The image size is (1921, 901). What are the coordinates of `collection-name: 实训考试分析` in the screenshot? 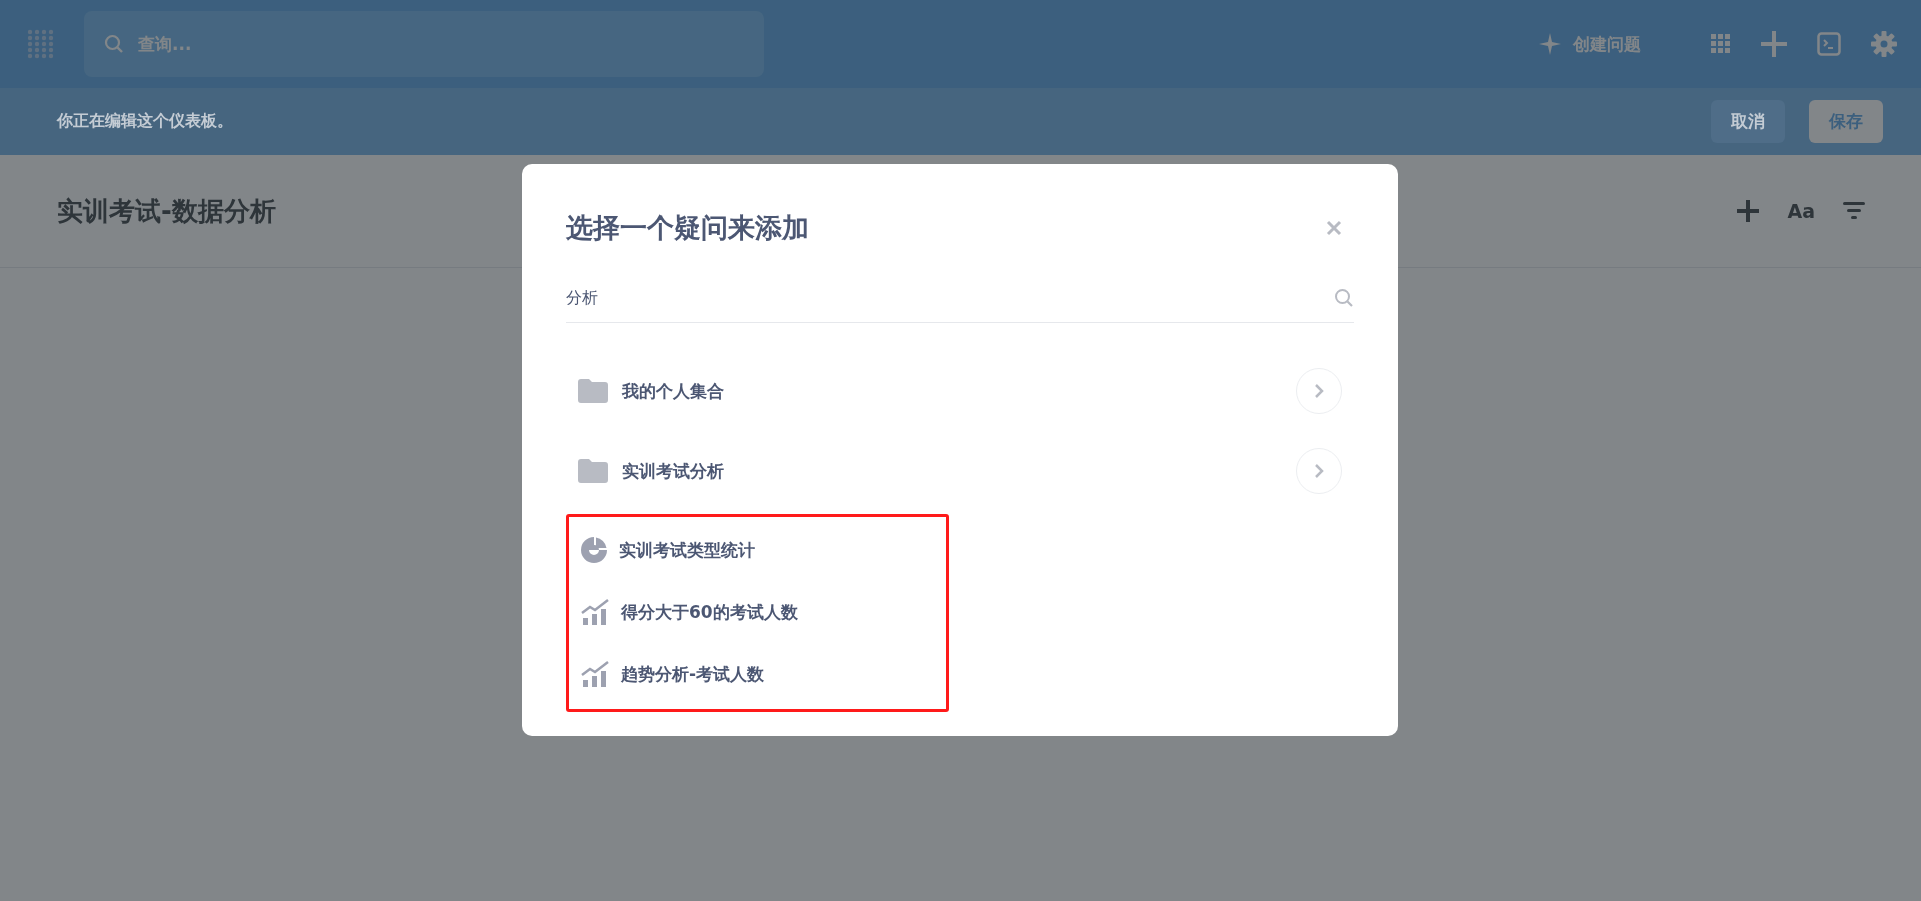 It's located at (673, 471).